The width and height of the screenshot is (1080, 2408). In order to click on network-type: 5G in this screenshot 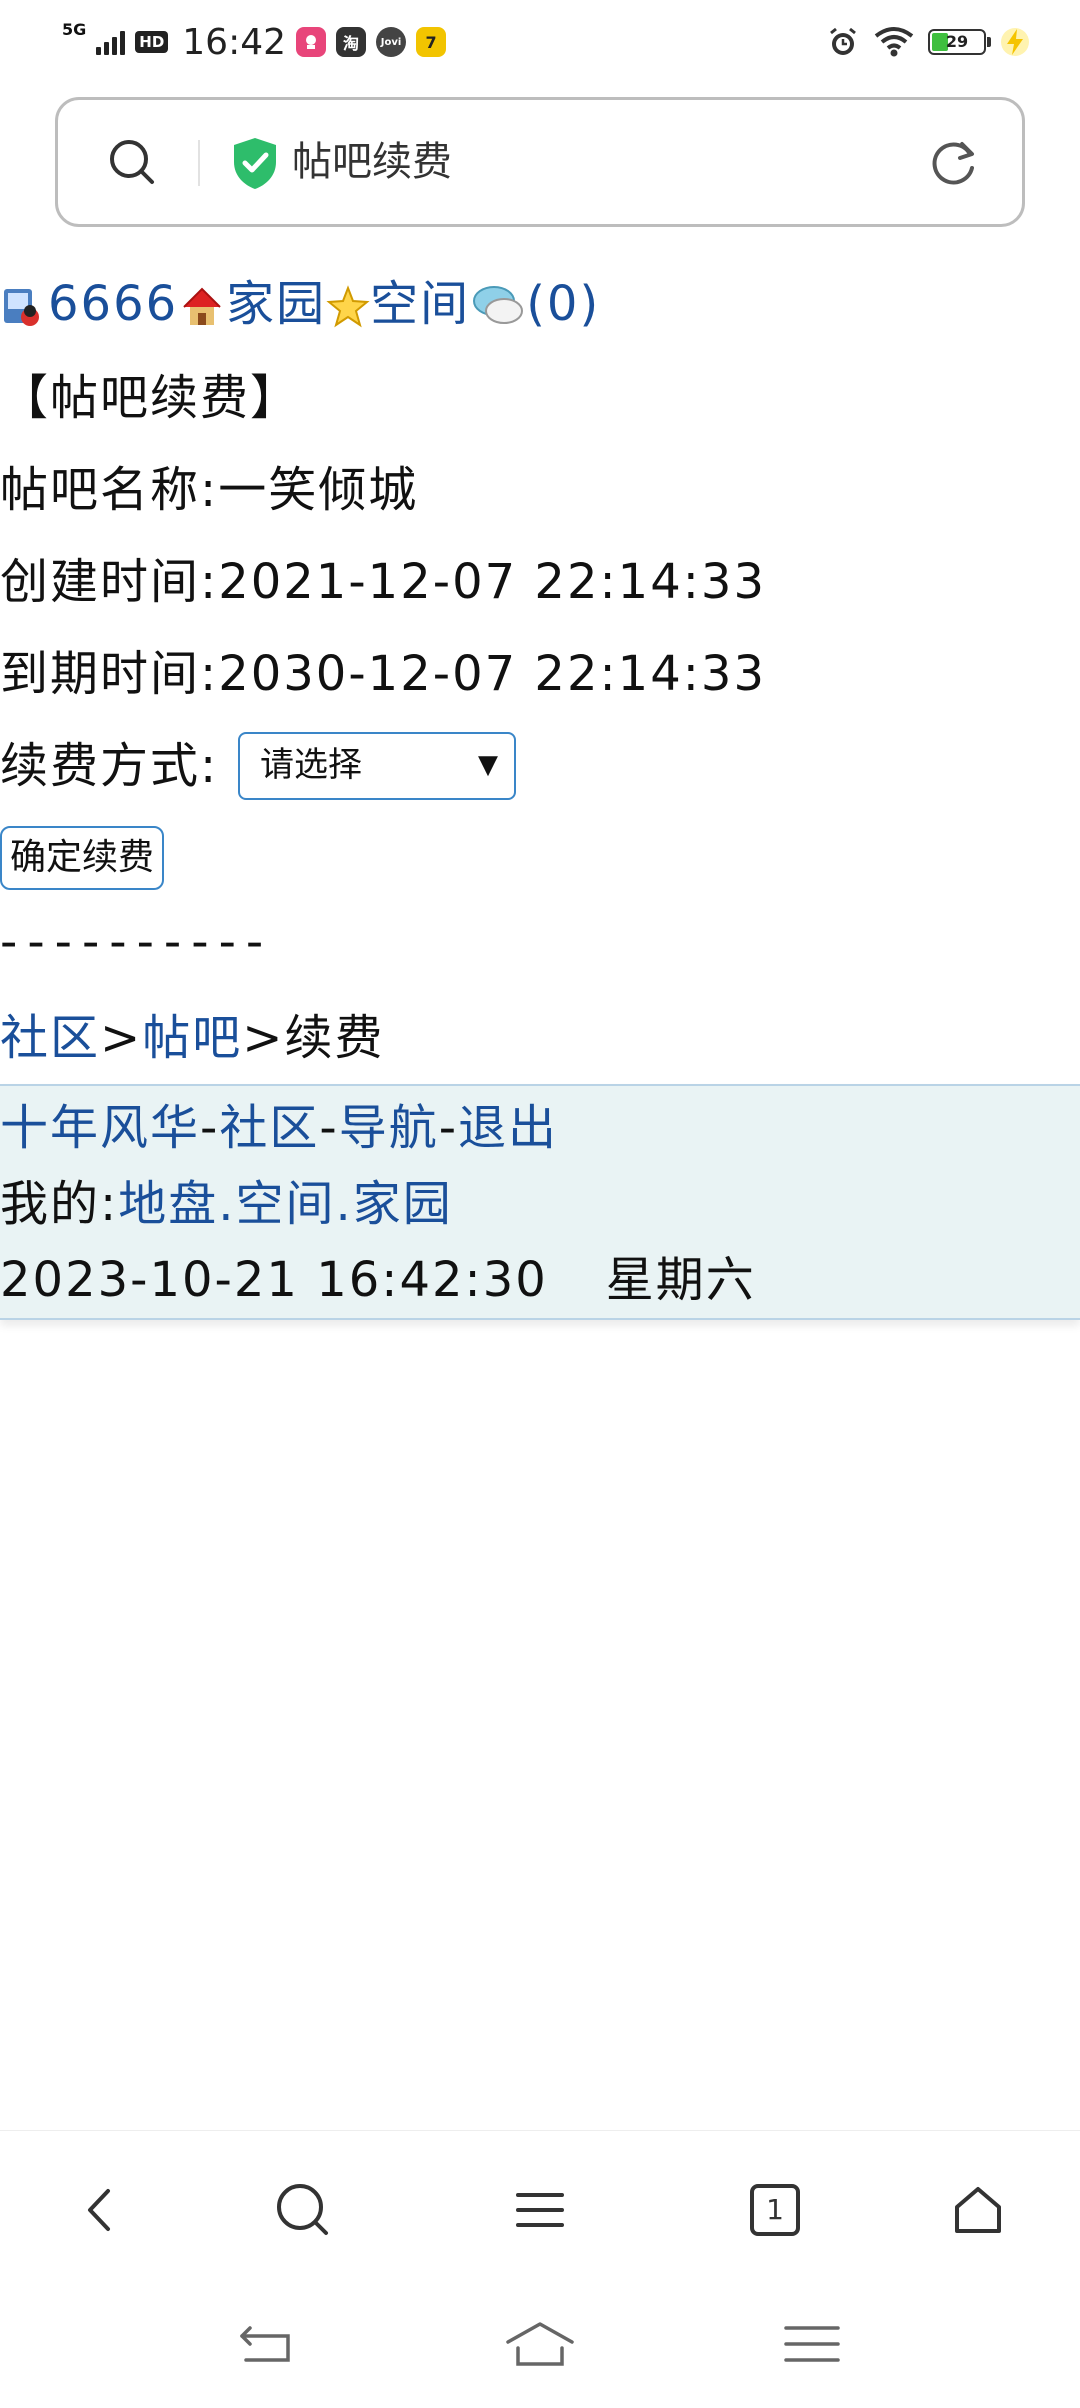, I will do `click(74, 29)`.